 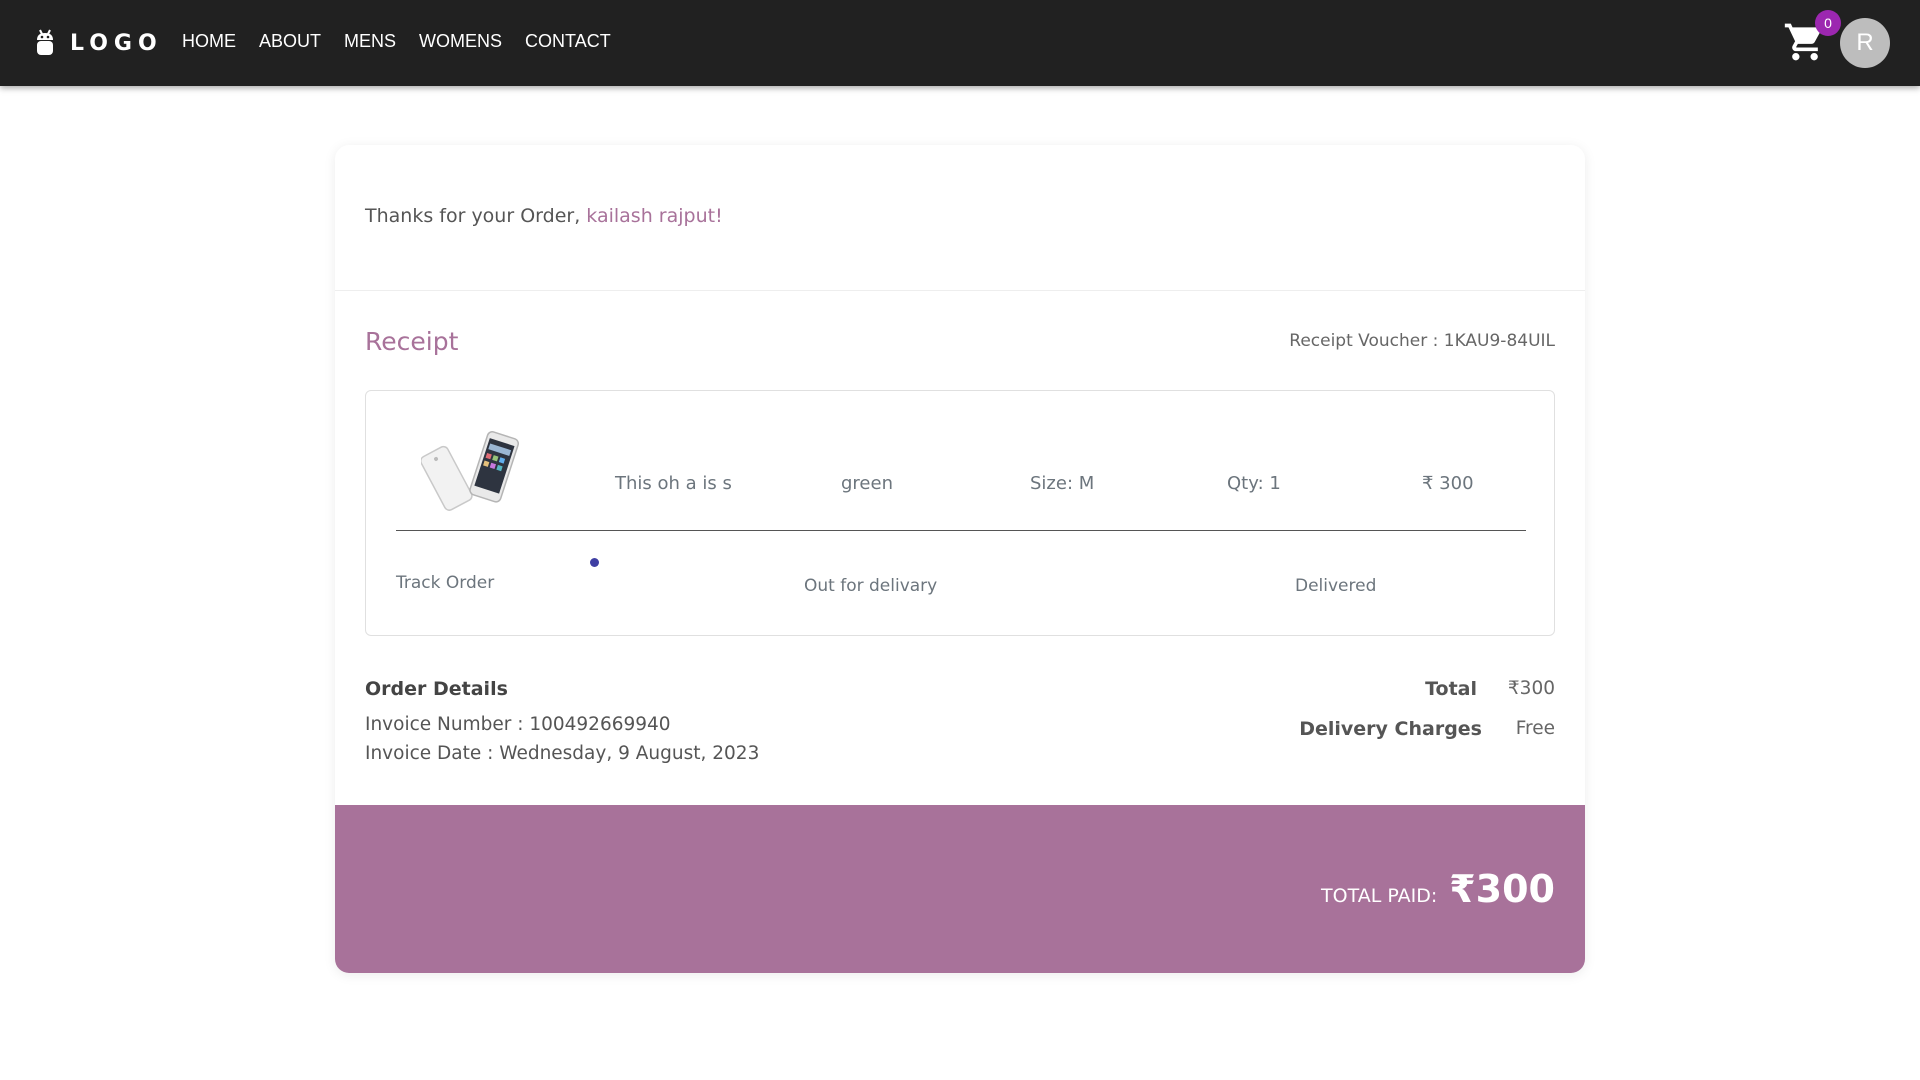 What do you see at coordinates (960, 218) in the screenshot?
I see `thanks-header: Thanks for your Order, kailash rajput!` at bounding box center [960, 218].